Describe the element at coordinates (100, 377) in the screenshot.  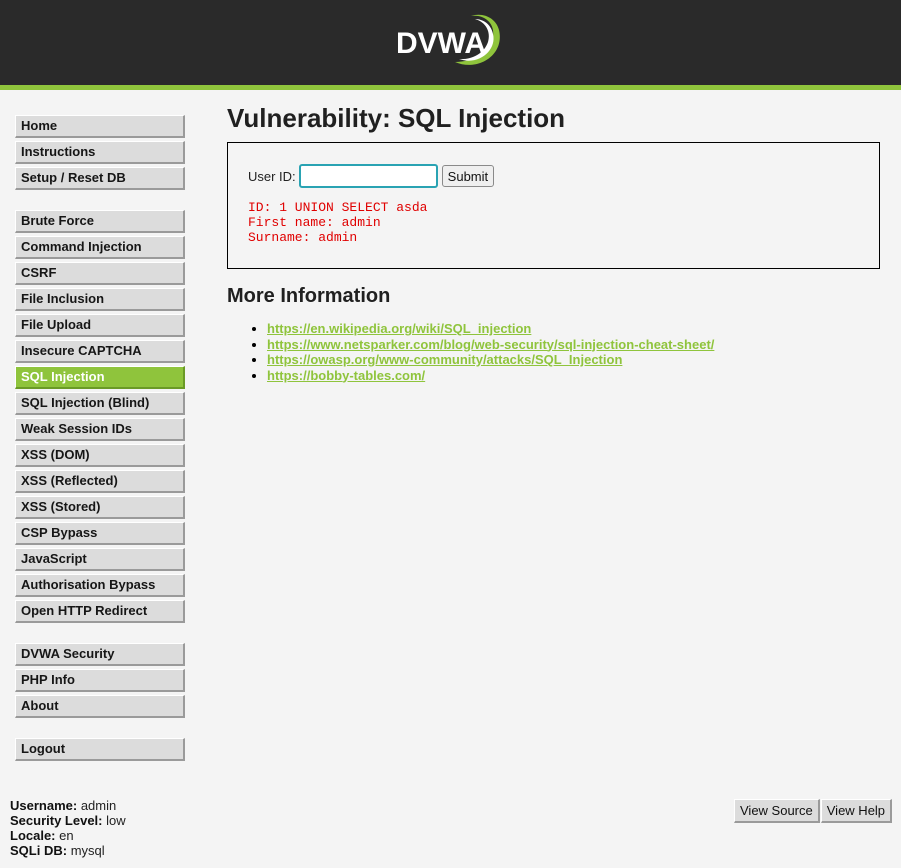
I see `menu-item-sql-injection: SQL Injection` at that location.